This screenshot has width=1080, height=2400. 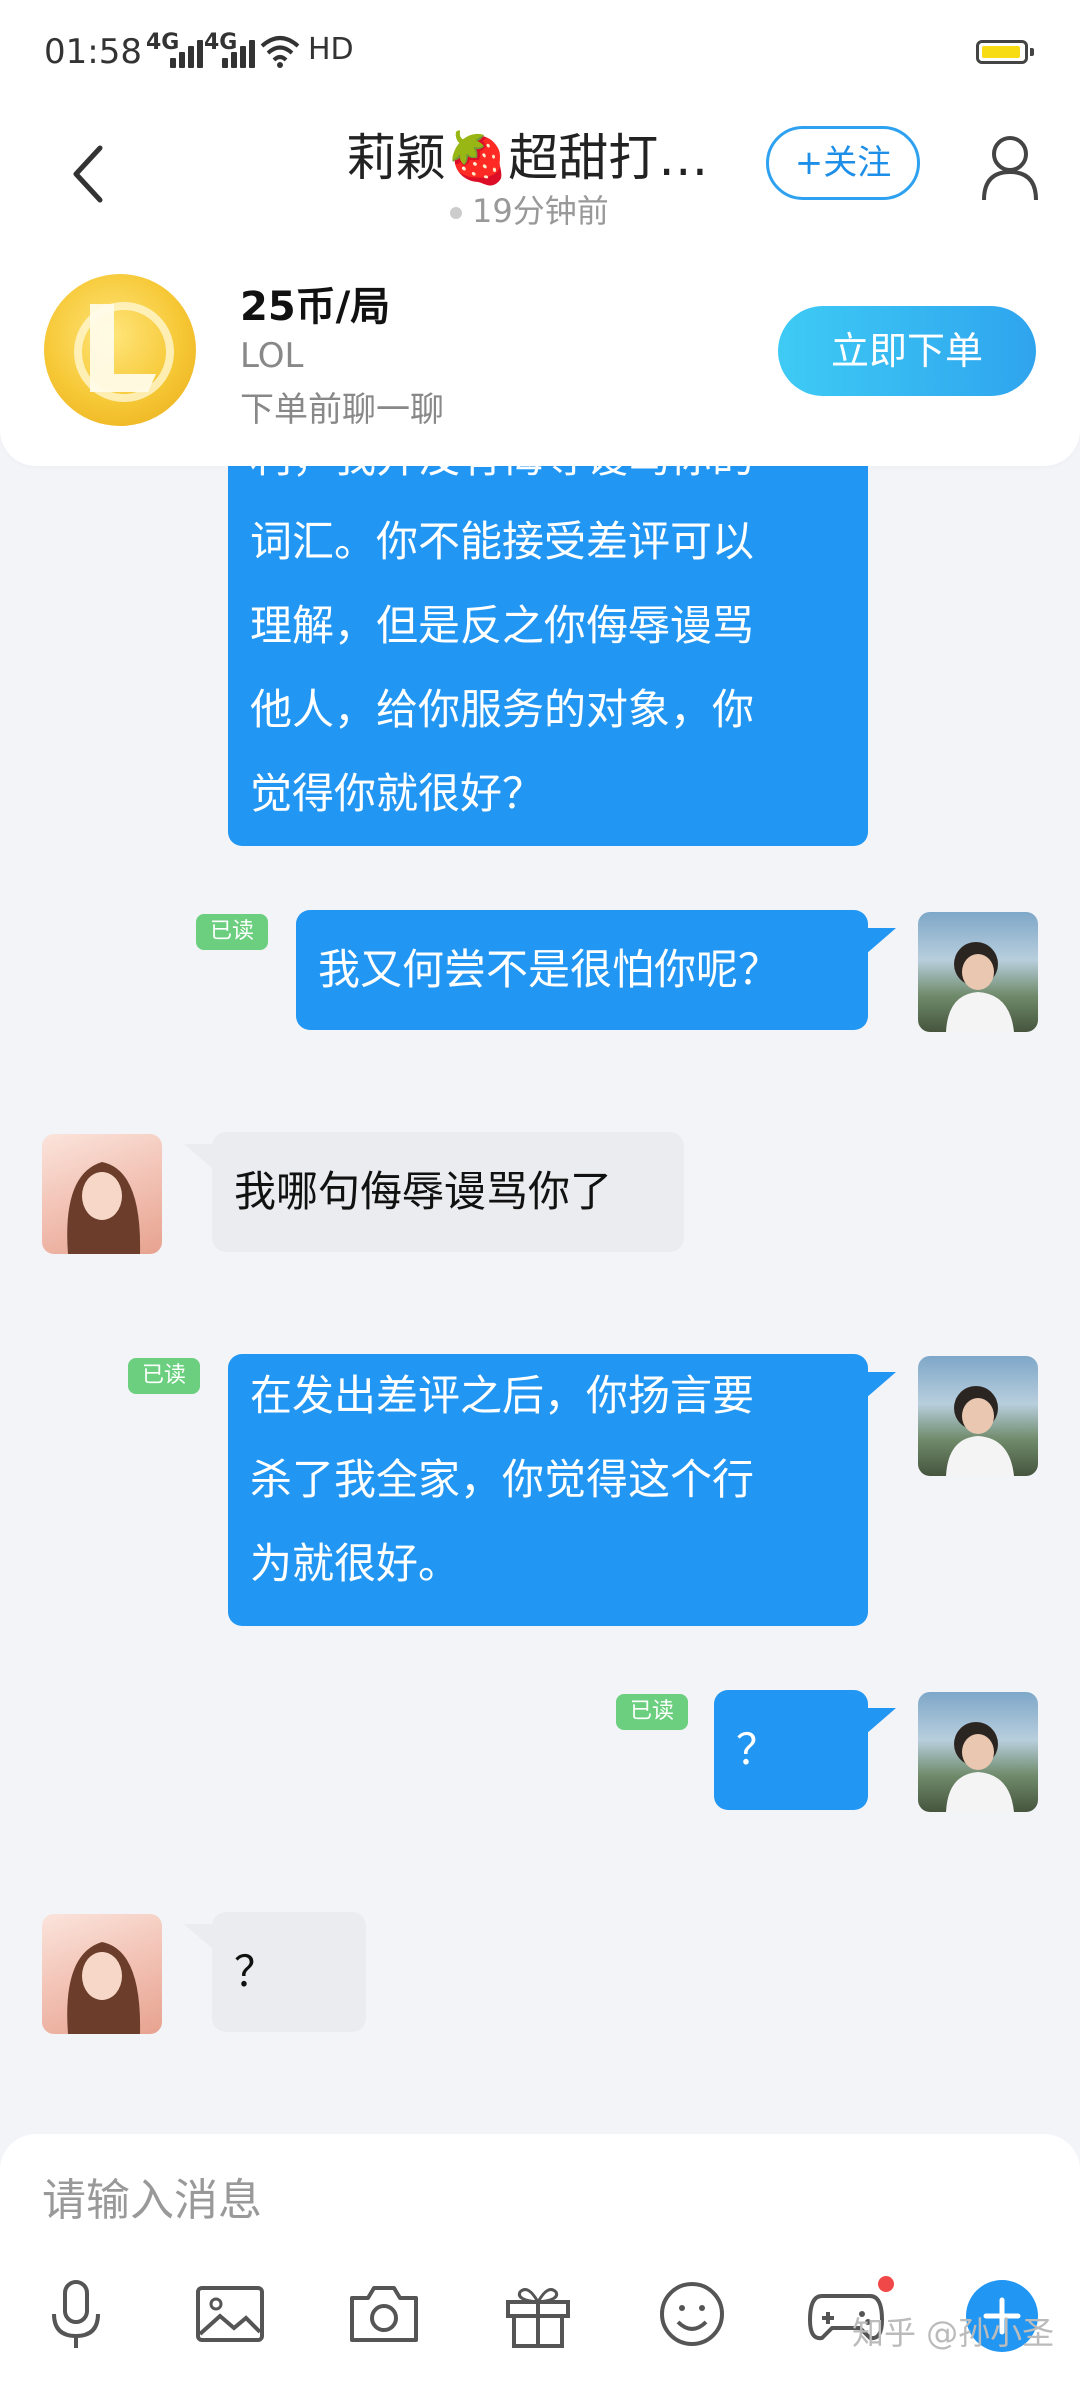 I want to click on battery-icon, so click(x=1005, y=52).